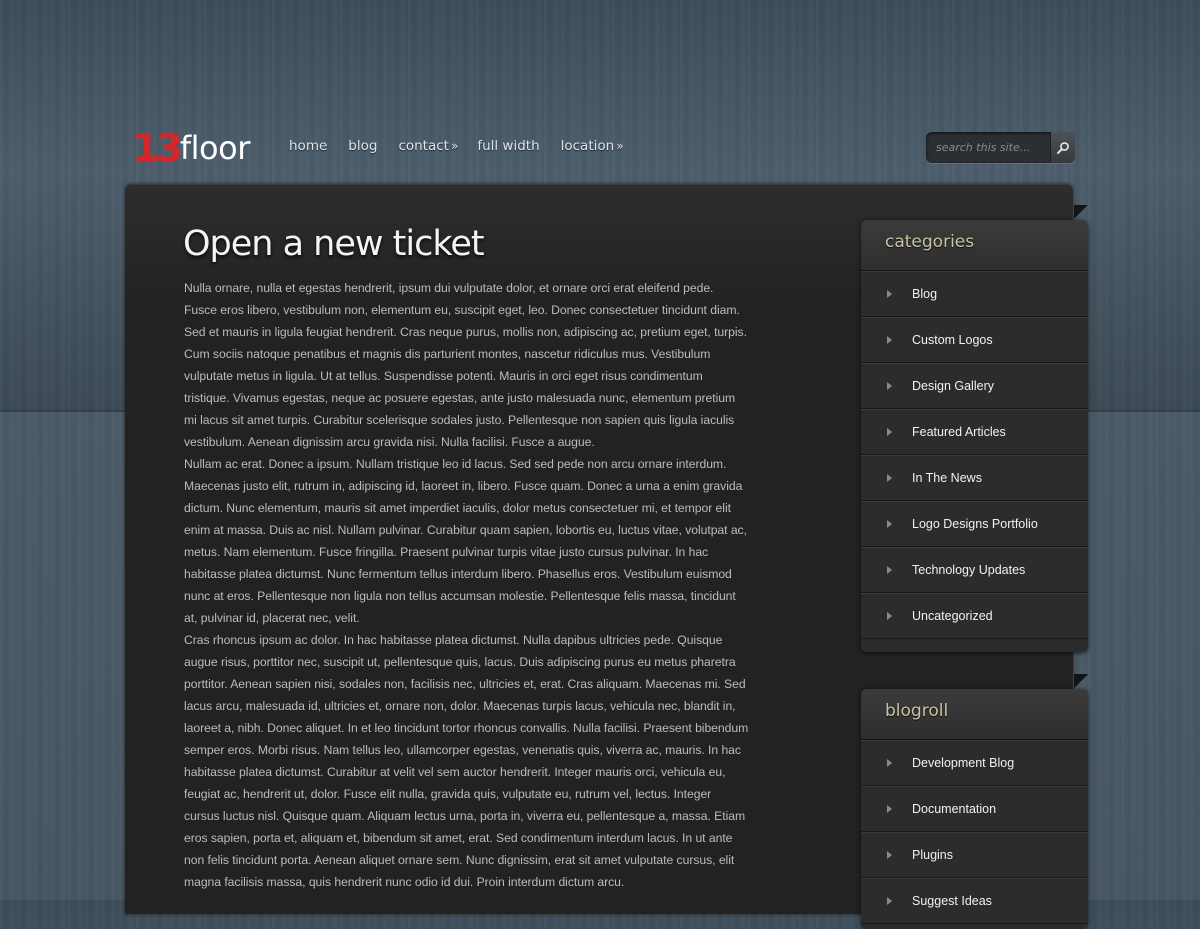 The height and width of the screenshot is (929, 1200). I want to click on category-item-custom-logos: Custom Logos, so click(974, 340).